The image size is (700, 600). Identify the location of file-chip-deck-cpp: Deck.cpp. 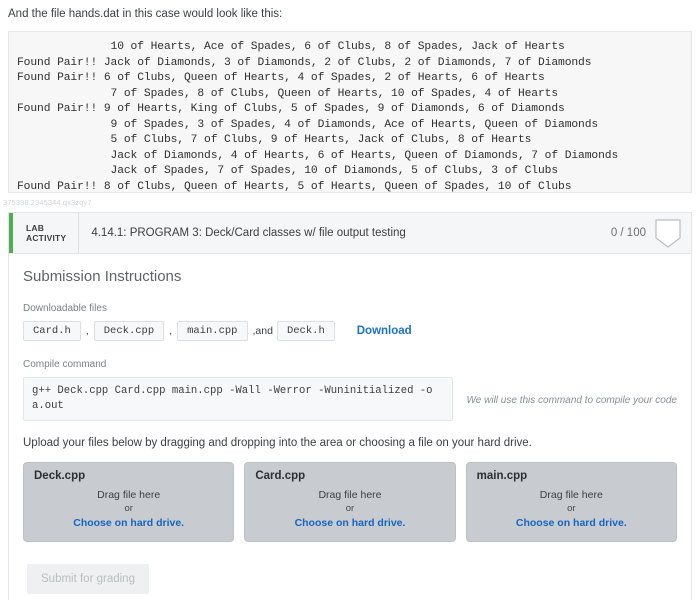
(129, 331).